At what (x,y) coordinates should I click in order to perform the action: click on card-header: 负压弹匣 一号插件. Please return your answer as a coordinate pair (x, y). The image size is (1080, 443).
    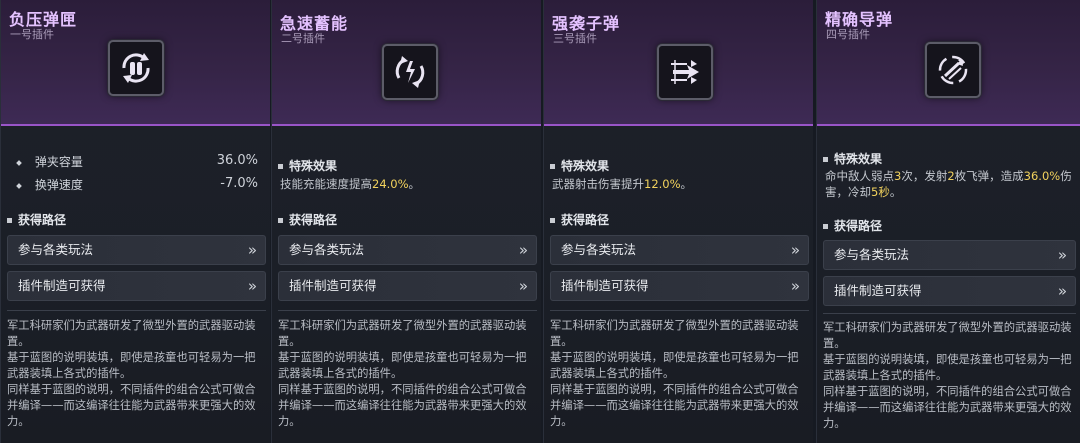
    Looking at the image, I should click on (135, 63).